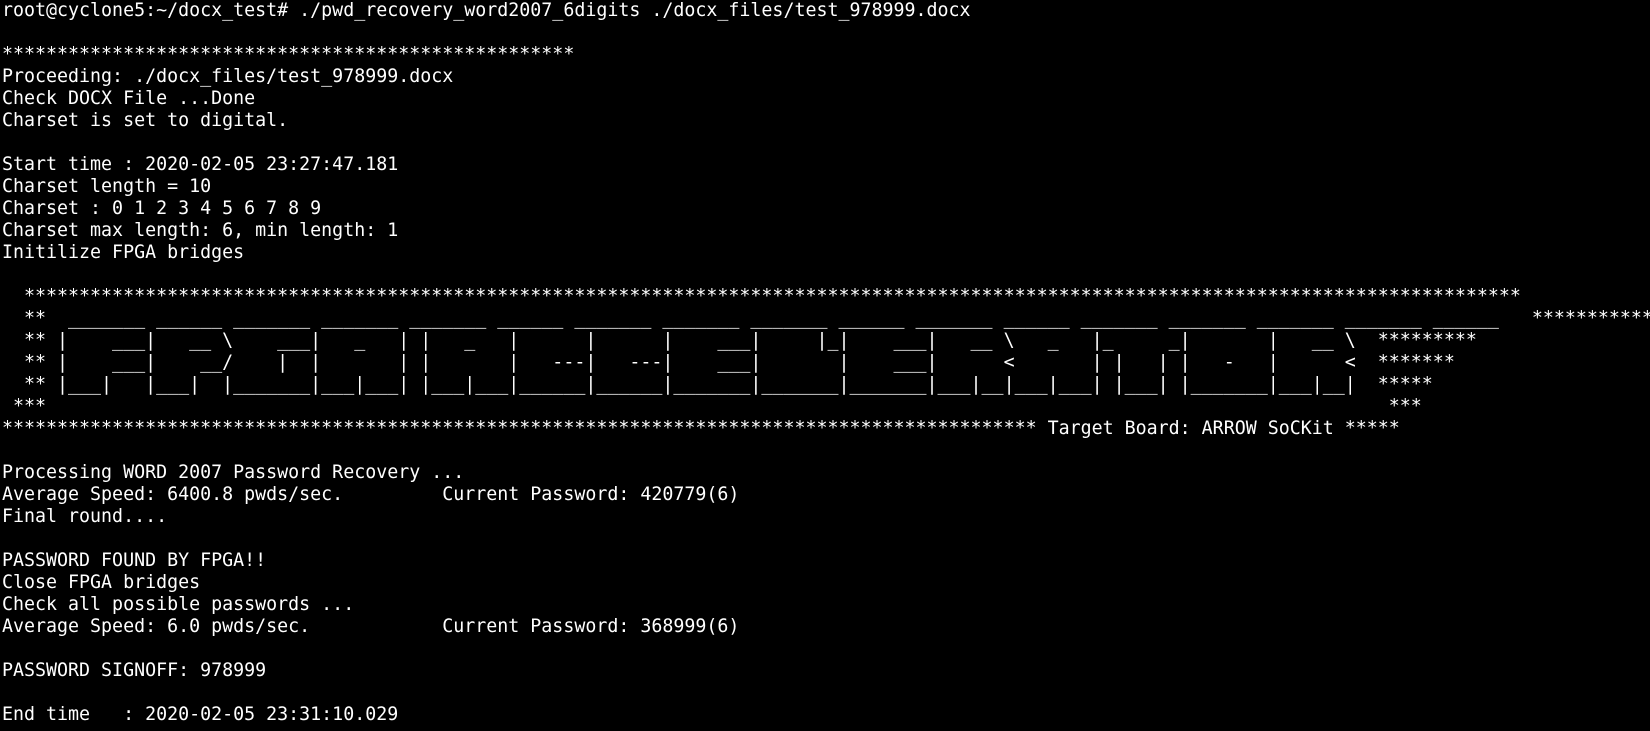  Describe the element at coordinates (101, 582) in the screenshot. I see `output-line: Close FPGA bridges` at that location.